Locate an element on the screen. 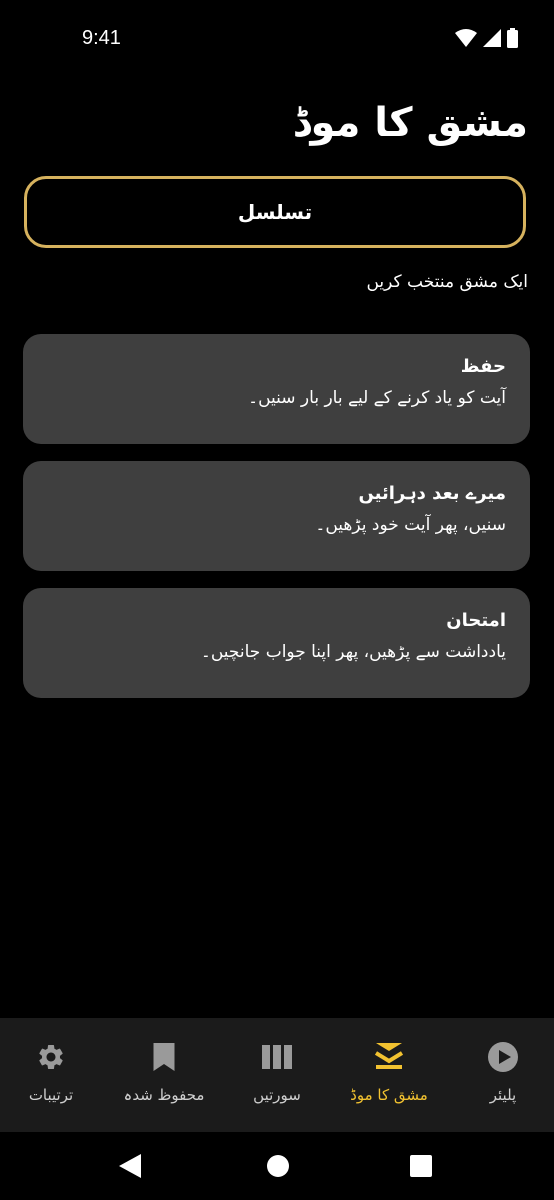 Image resolution: width=554 pixels, height=1200 pixels. nav-label-surahs: سورتیں is located at coordinates (277, 1095).